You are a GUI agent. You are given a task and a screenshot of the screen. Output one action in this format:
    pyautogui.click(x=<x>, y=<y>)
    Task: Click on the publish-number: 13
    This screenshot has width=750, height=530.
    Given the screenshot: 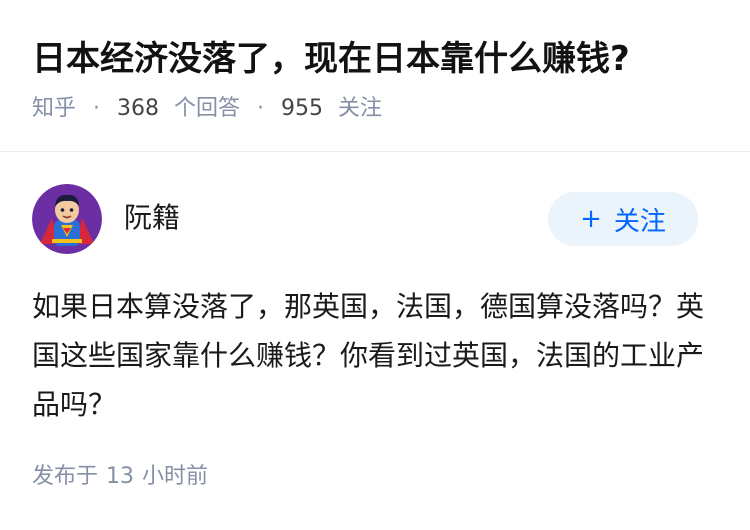 What is the action you would take?
    pyautogui.click(x=120, y=476)
    